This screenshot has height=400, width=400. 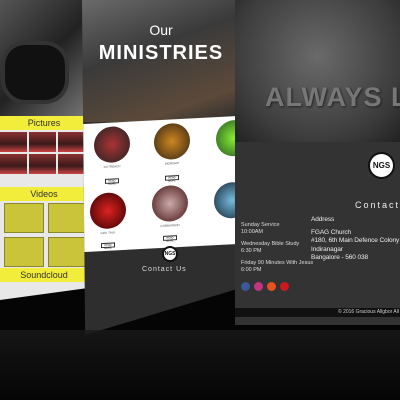 What do you see at coordinates (317, 71) in the screenshot?
I see `cracked-texture-banner` at bounding box center [317, 71].